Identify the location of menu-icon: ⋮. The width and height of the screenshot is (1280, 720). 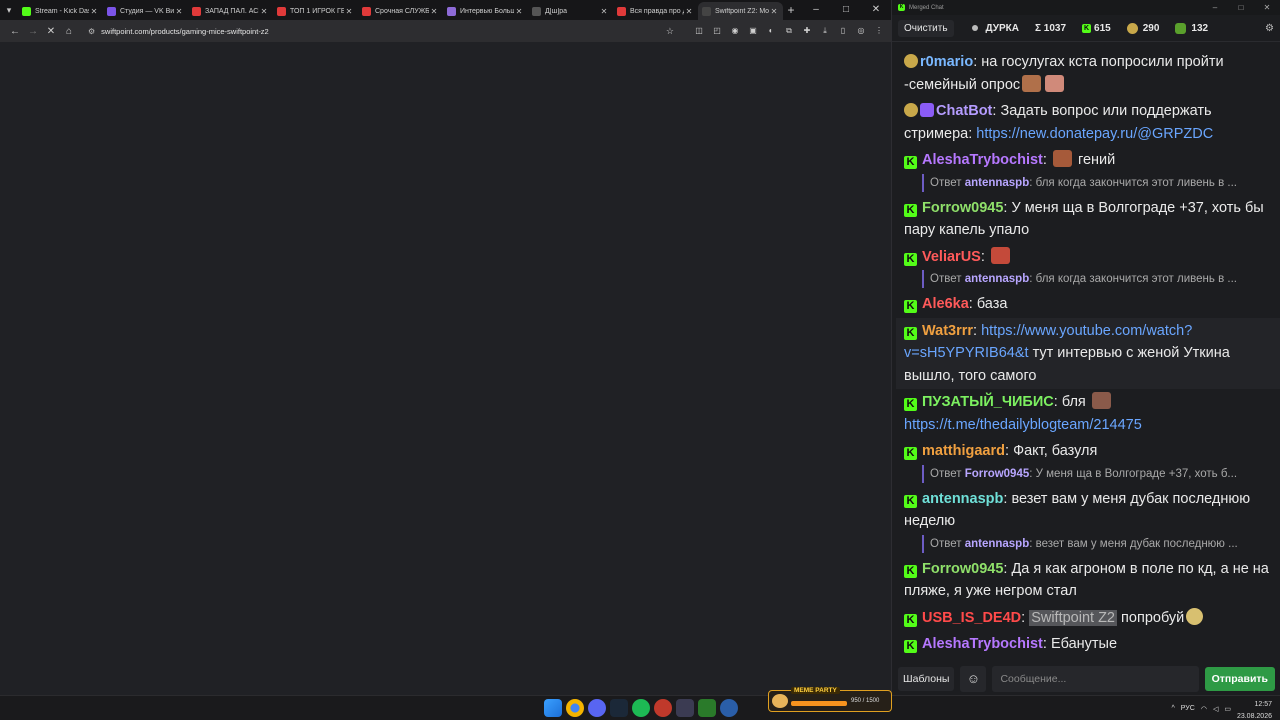
(879, 31).